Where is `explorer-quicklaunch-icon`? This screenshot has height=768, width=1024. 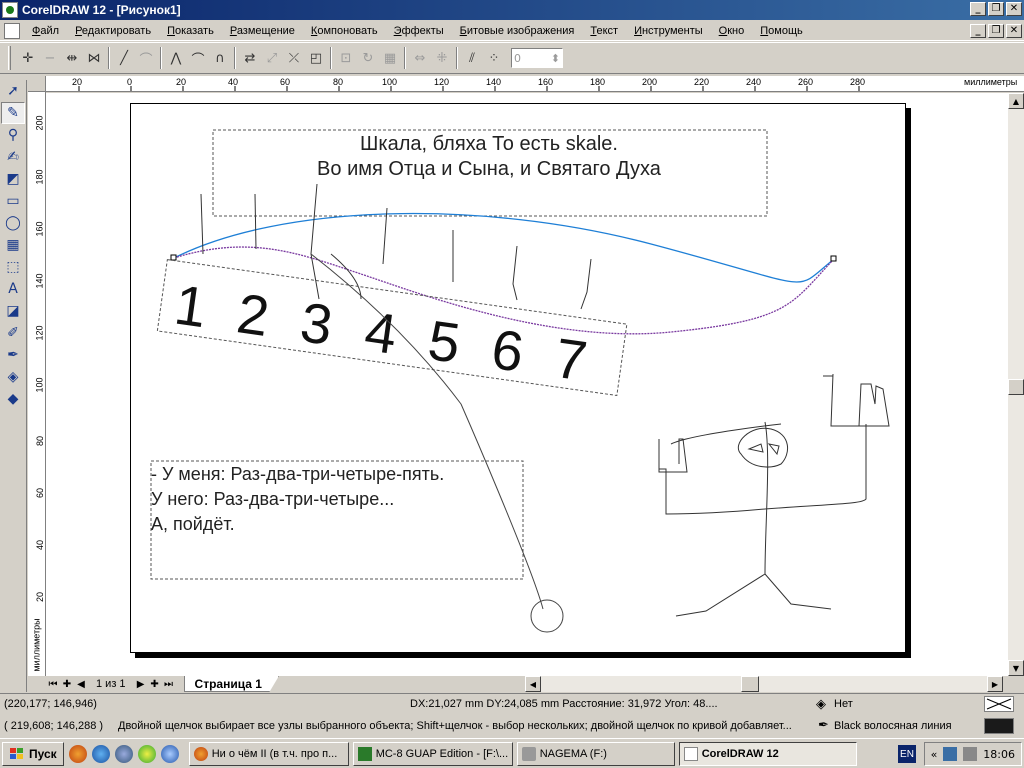 explorer-quicklaunch-icon is located at coordinates (123, 753).